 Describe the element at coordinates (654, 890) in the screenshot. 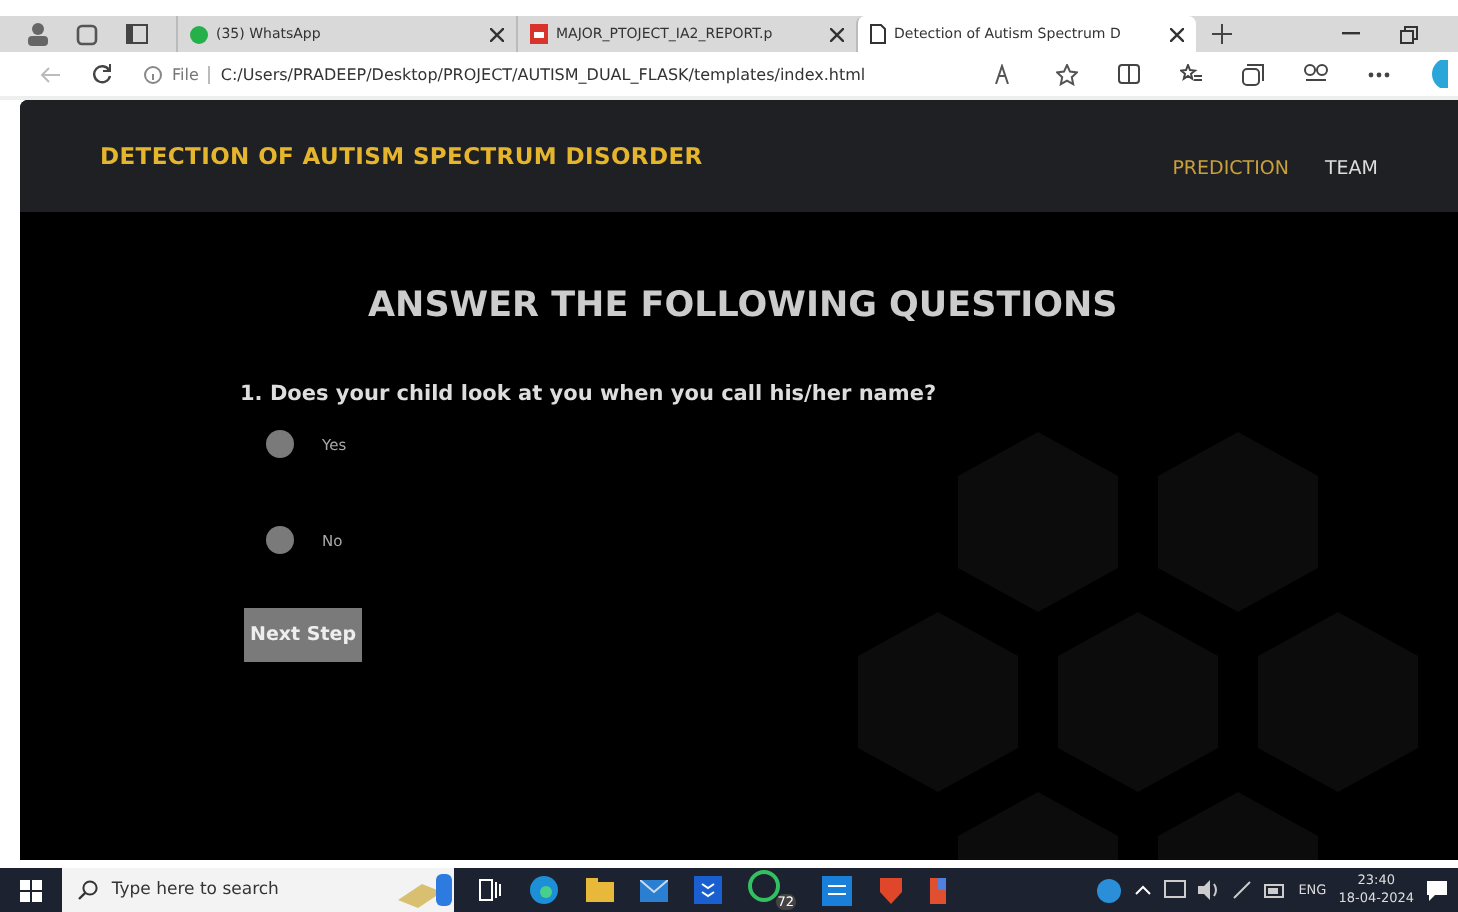

I see `mail-icon` at that location.